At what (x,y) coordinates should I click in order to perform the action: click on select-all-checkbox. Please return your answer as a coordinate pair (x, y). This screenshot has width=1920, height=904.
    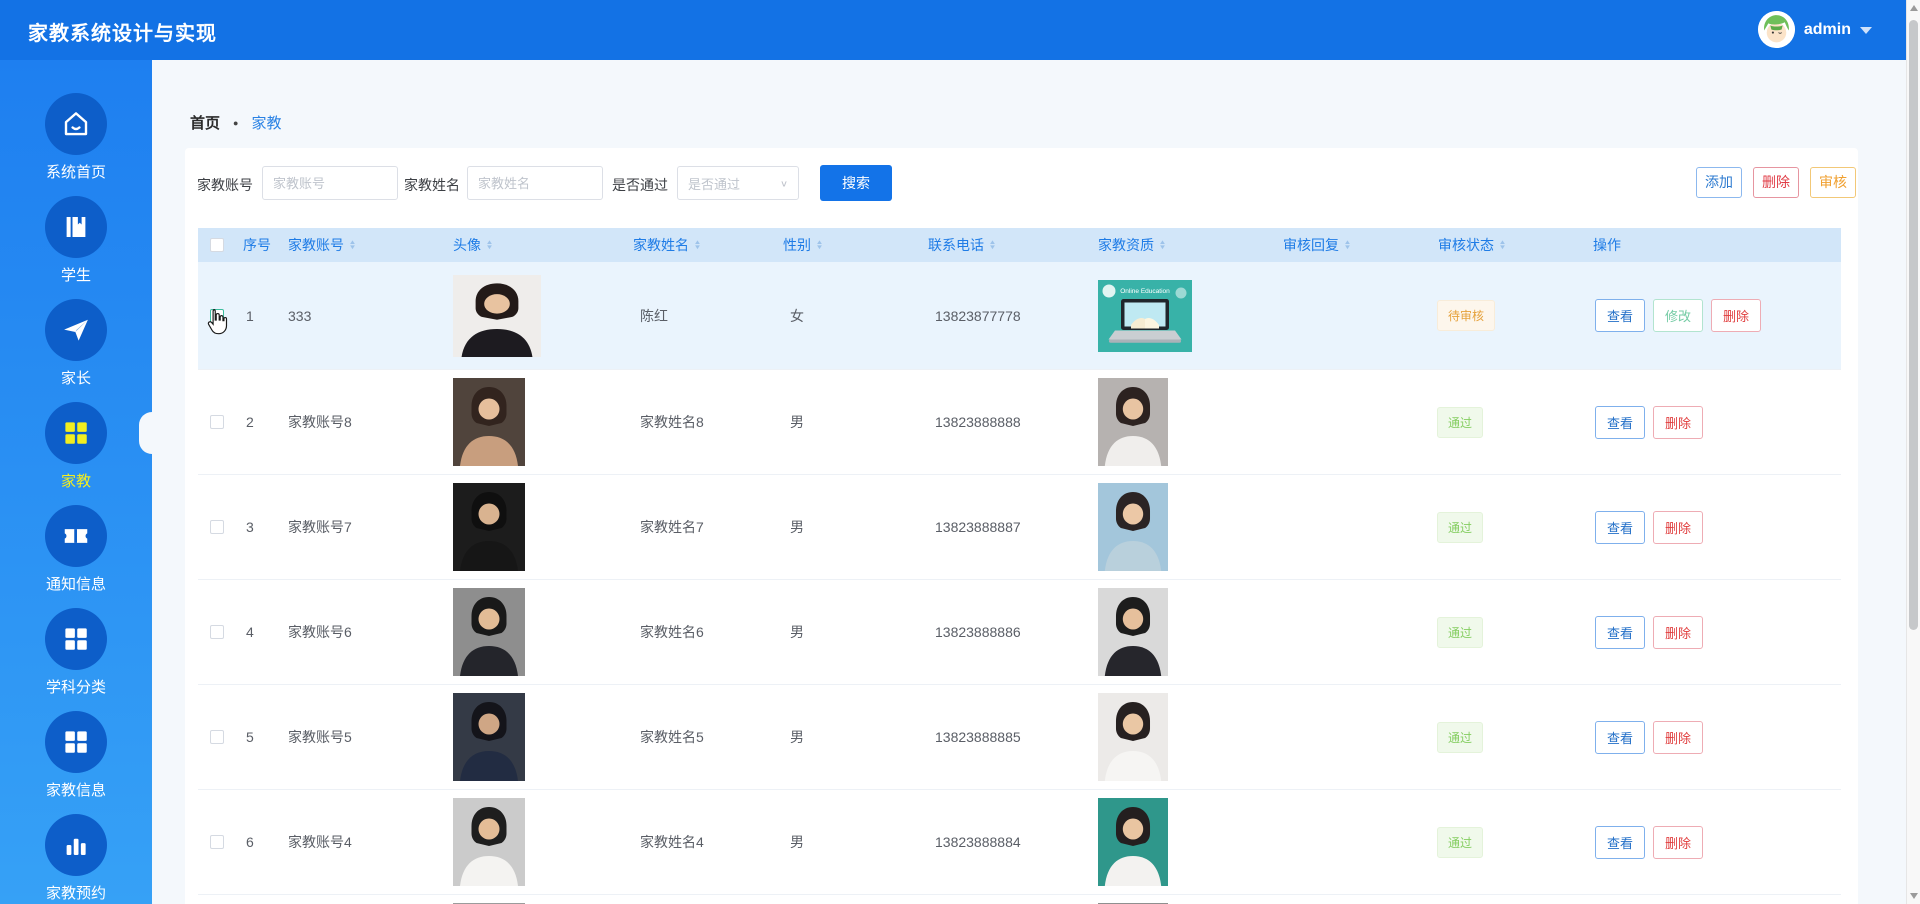
    Looking at the image, I should click on (216, 245).